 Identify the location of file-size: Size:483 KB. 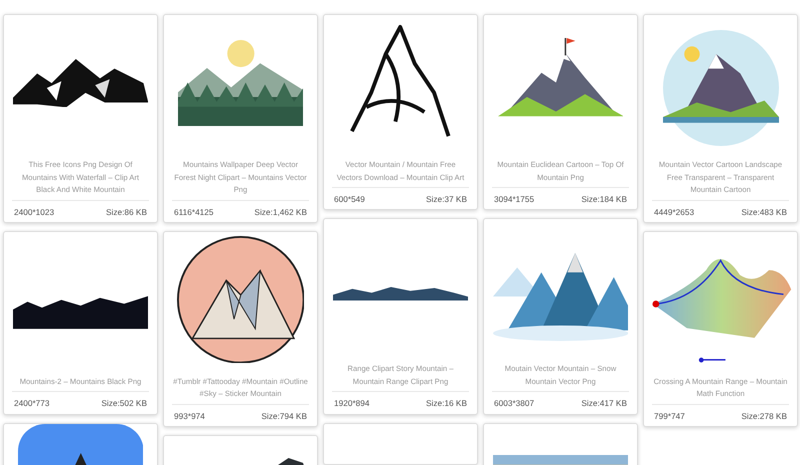
(764, 212).